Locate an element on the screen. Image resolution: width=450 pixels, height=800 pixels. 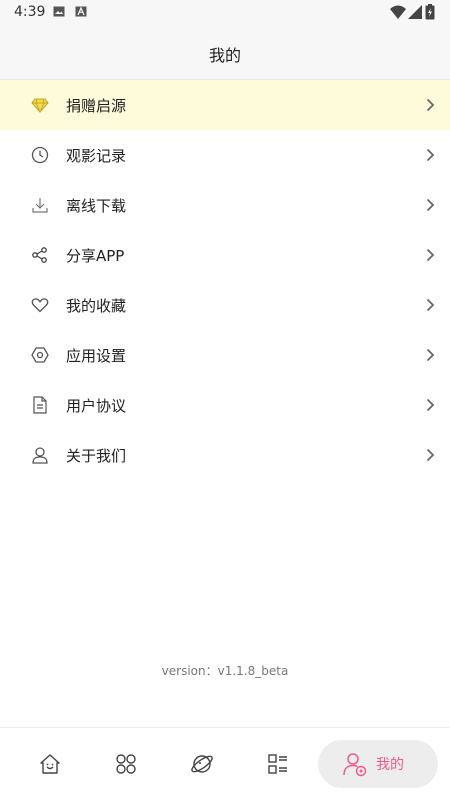
nav-category is located at coordinates (126, 764).